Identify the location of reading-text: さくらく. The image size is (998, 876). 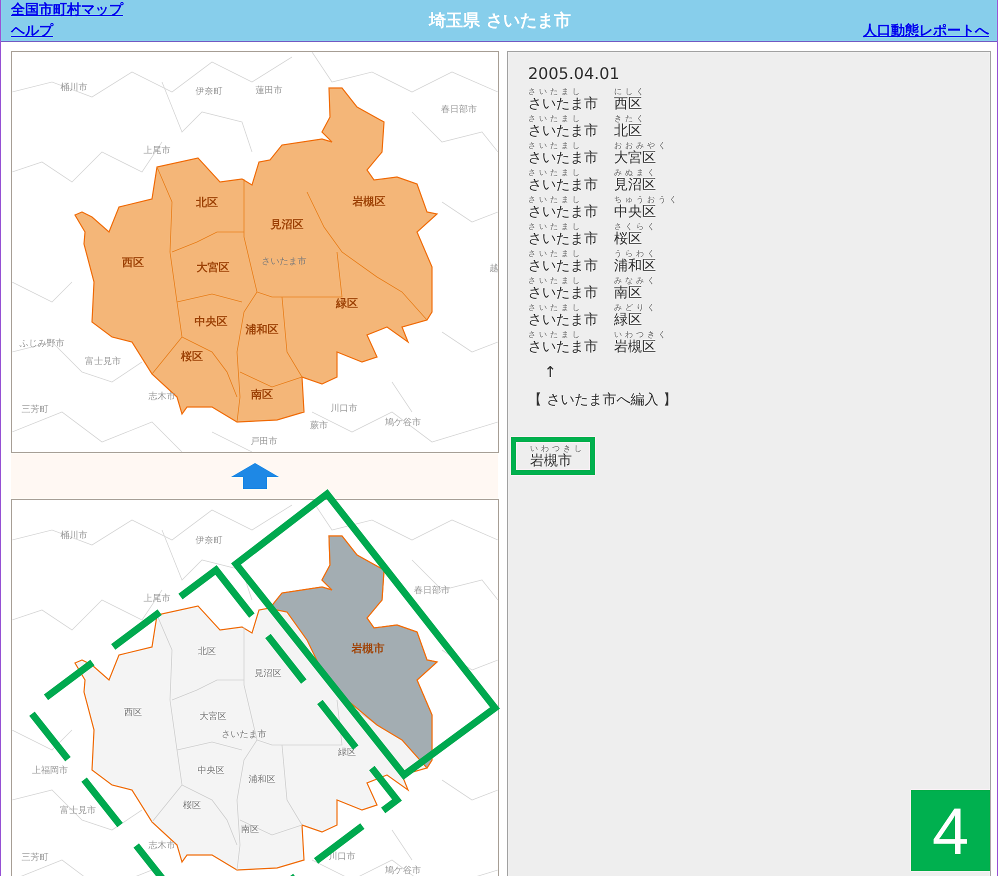
(636, 227).